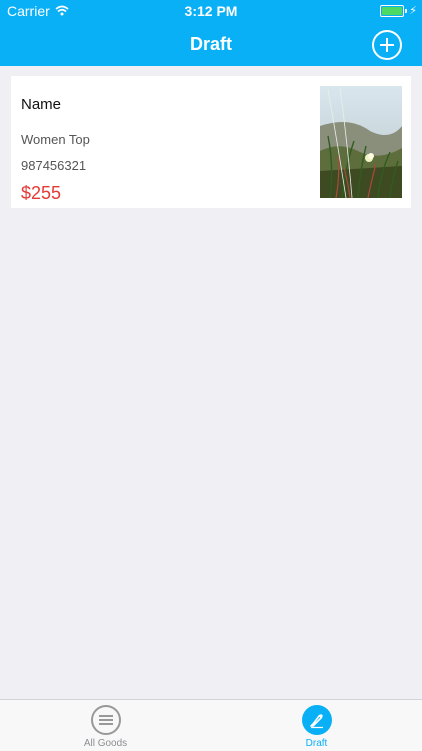 Image resolution: width=422 pixels, height=751 pixels. Describe the element at coordinates (105, 743) in the screenshot. I see `tab-all-goods-label: All Goods` at that location.